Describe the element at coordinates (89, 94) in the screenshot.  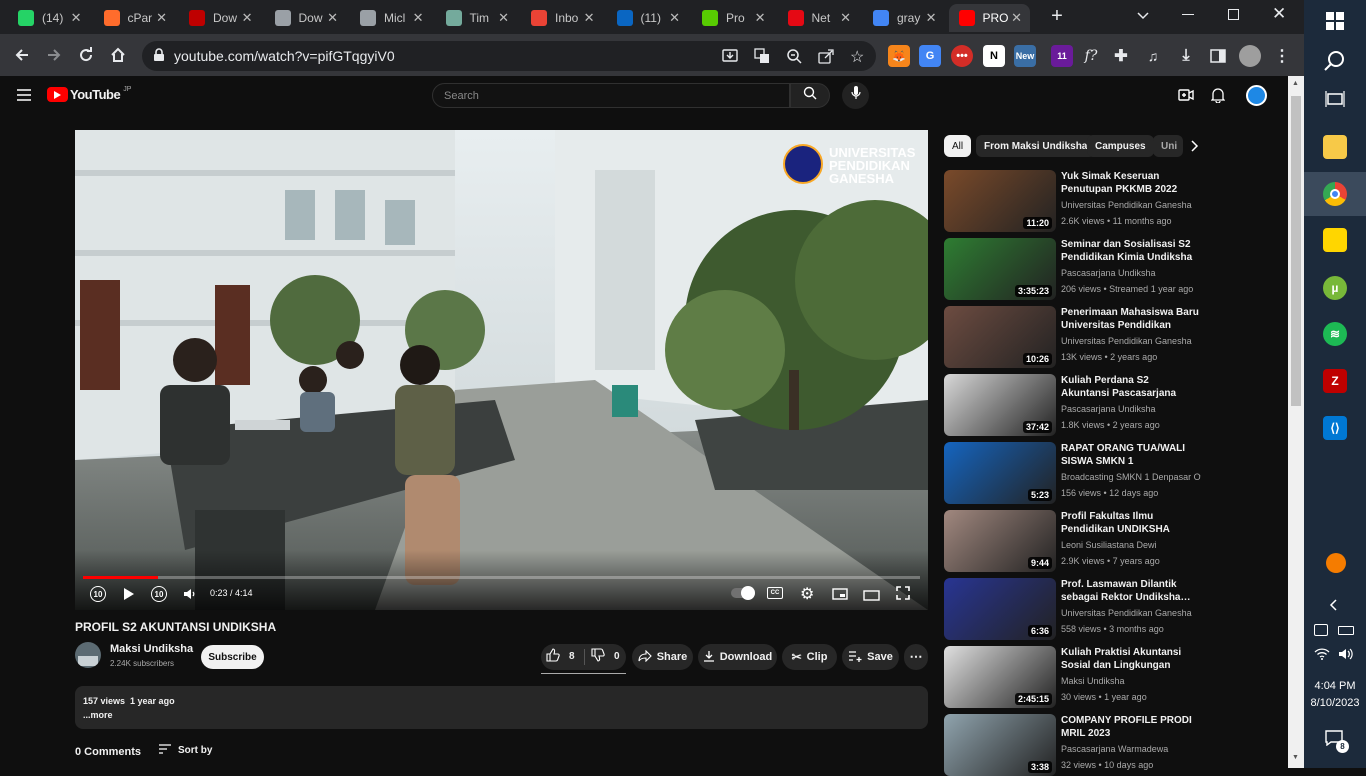
I see `youtube-logo: YouTube JP` at that location.